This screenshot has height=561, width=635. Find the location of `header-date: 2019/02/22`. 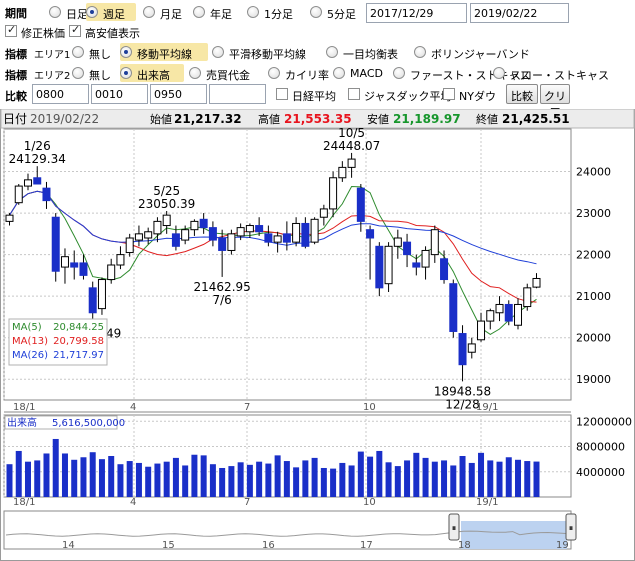

header-date: 2019/02/22 is located at coordinates (64, 119).